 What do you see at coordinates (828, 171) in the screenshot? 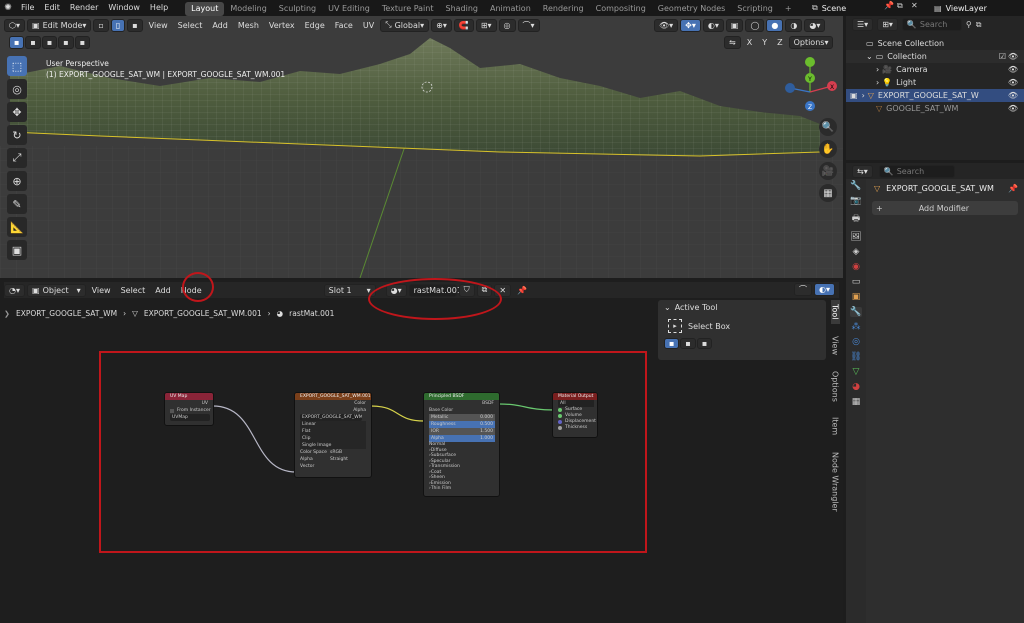
I see `camera-view-icon: 🎥` at bounding box center [828, 171].